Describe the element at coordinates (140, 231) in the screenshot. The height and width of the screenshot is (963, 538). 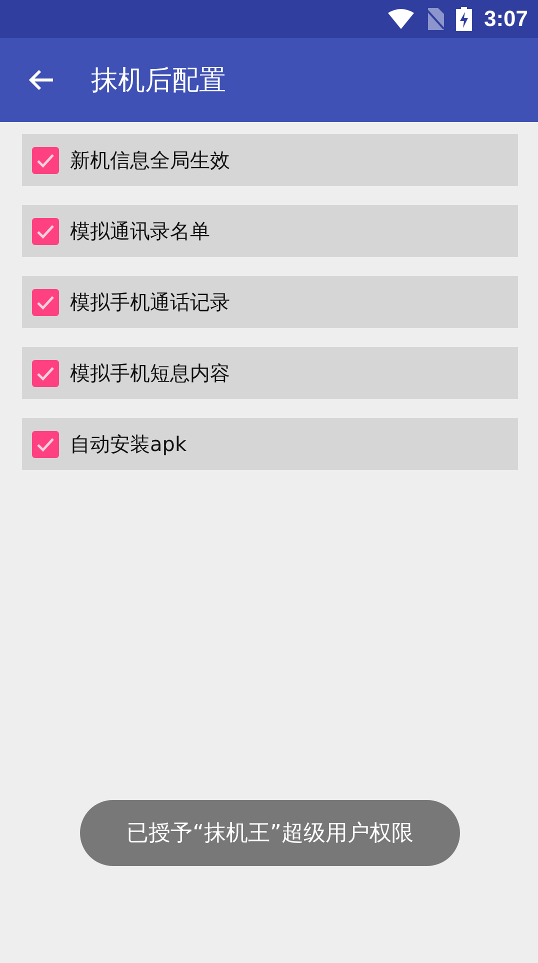
I see `option-label: 模拟通讯录名单` at that location.